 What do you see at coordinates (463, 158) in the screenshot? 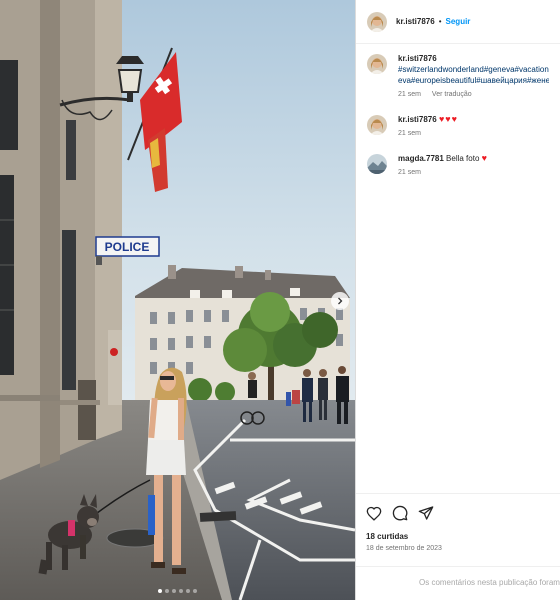
I see `comment-text: Bella foto` at bounding box center [463, 158].